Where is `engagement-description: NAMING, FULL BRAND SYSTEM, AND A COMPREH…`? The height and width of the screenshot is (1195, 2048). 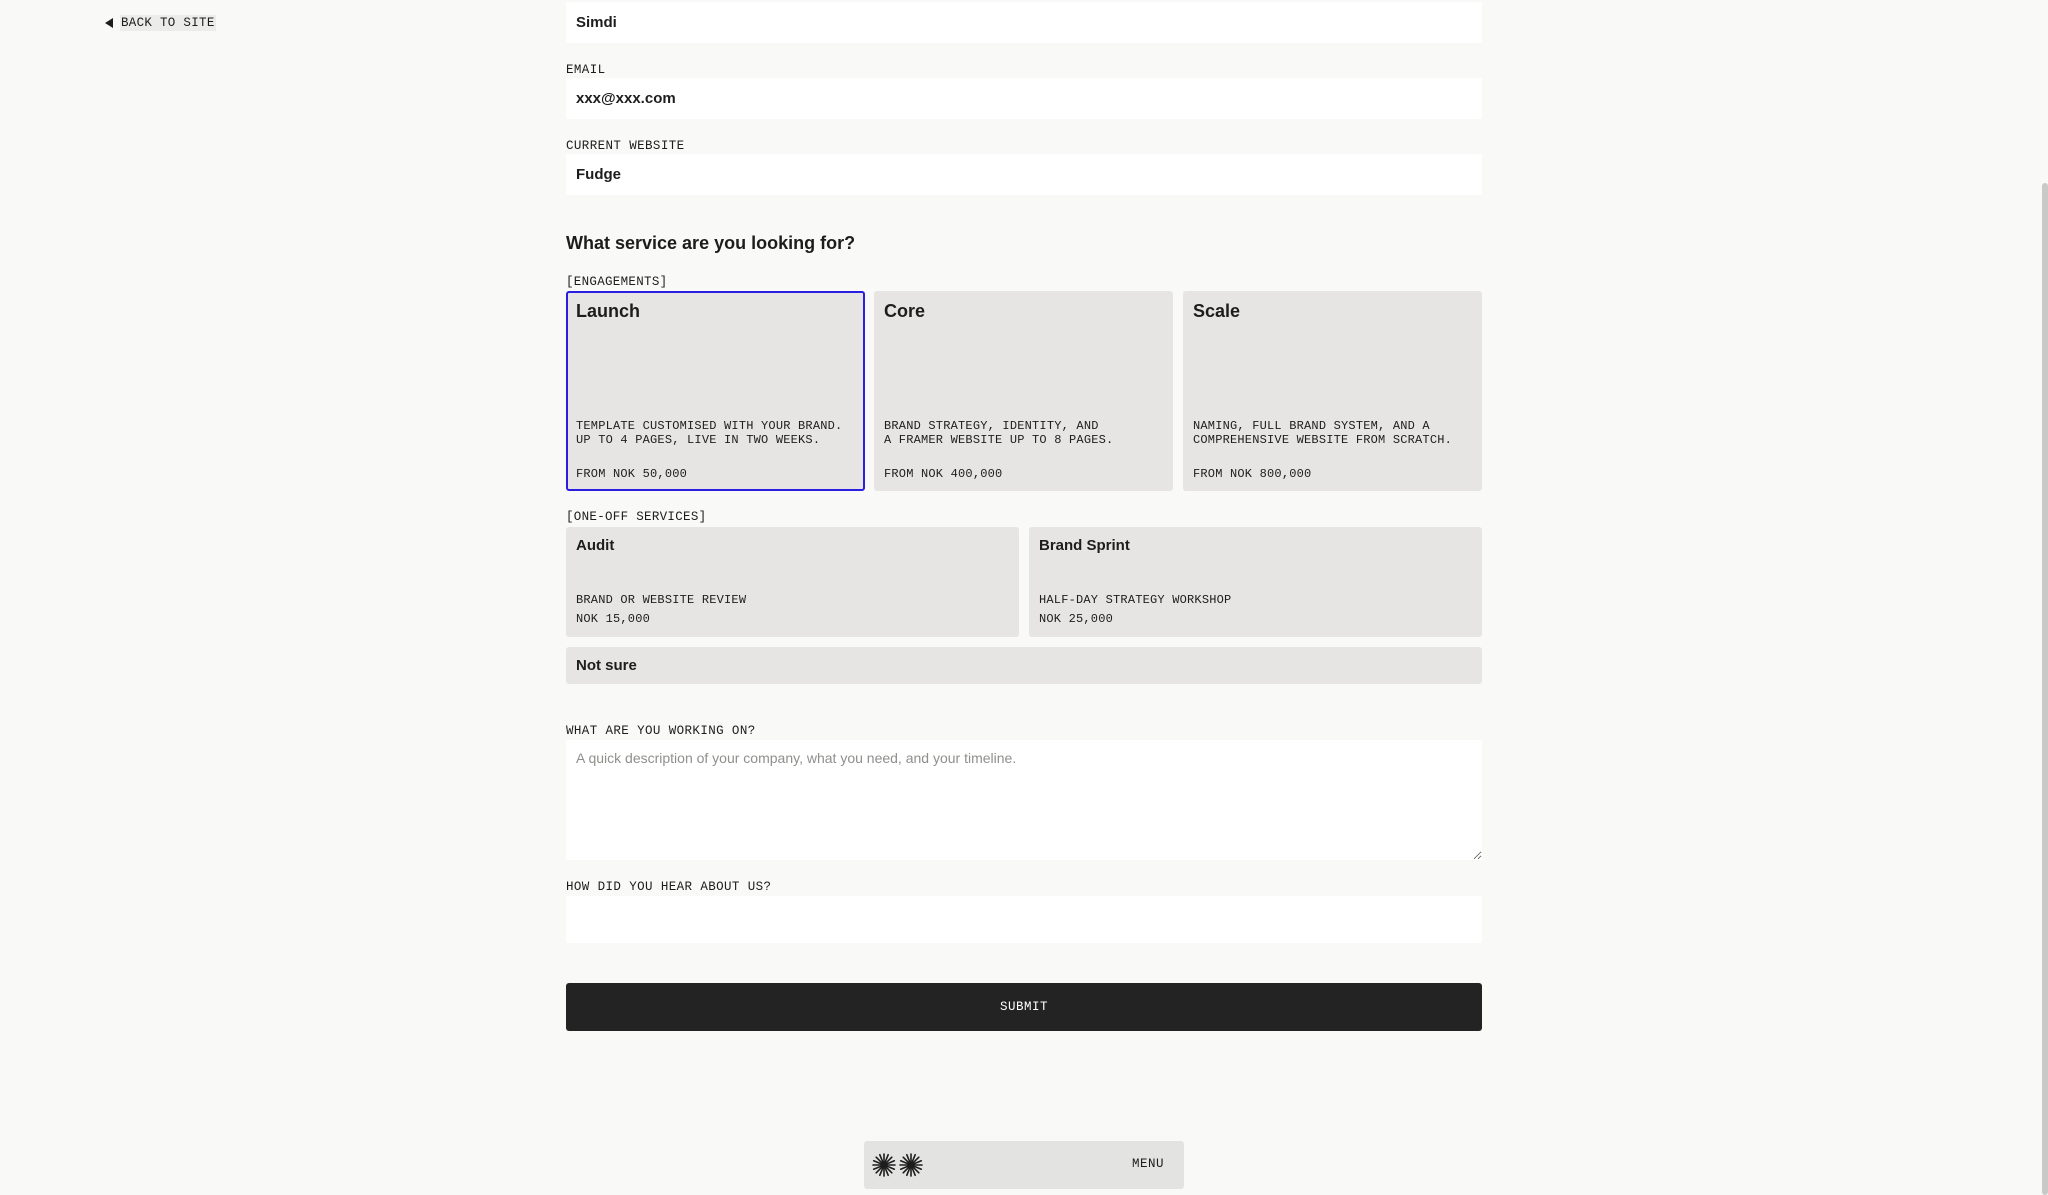 engagement-description: NAMING, FULL BRAND SYSTEM, AND A COMPREH… is located at coordinates (1323, 433).